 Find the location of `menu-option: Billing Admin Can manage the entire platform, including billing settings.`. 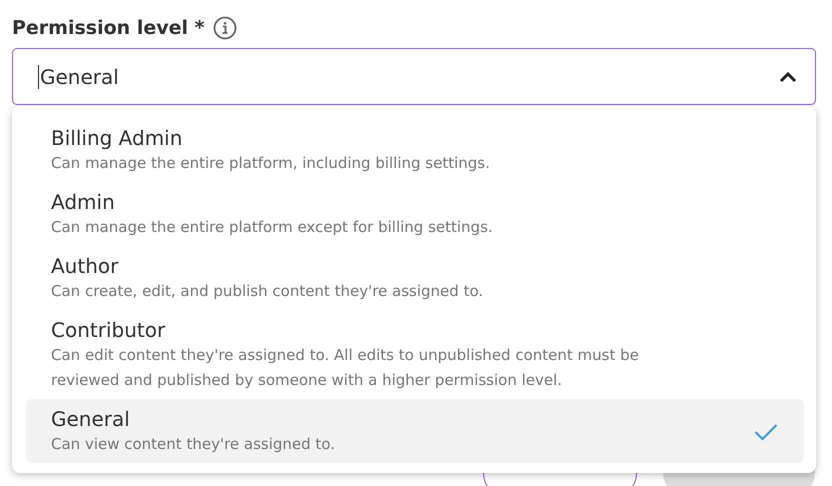

menu-option: Billing Admin Can manage the entire platform, including billing settings. is located at coordinates (415, 150).